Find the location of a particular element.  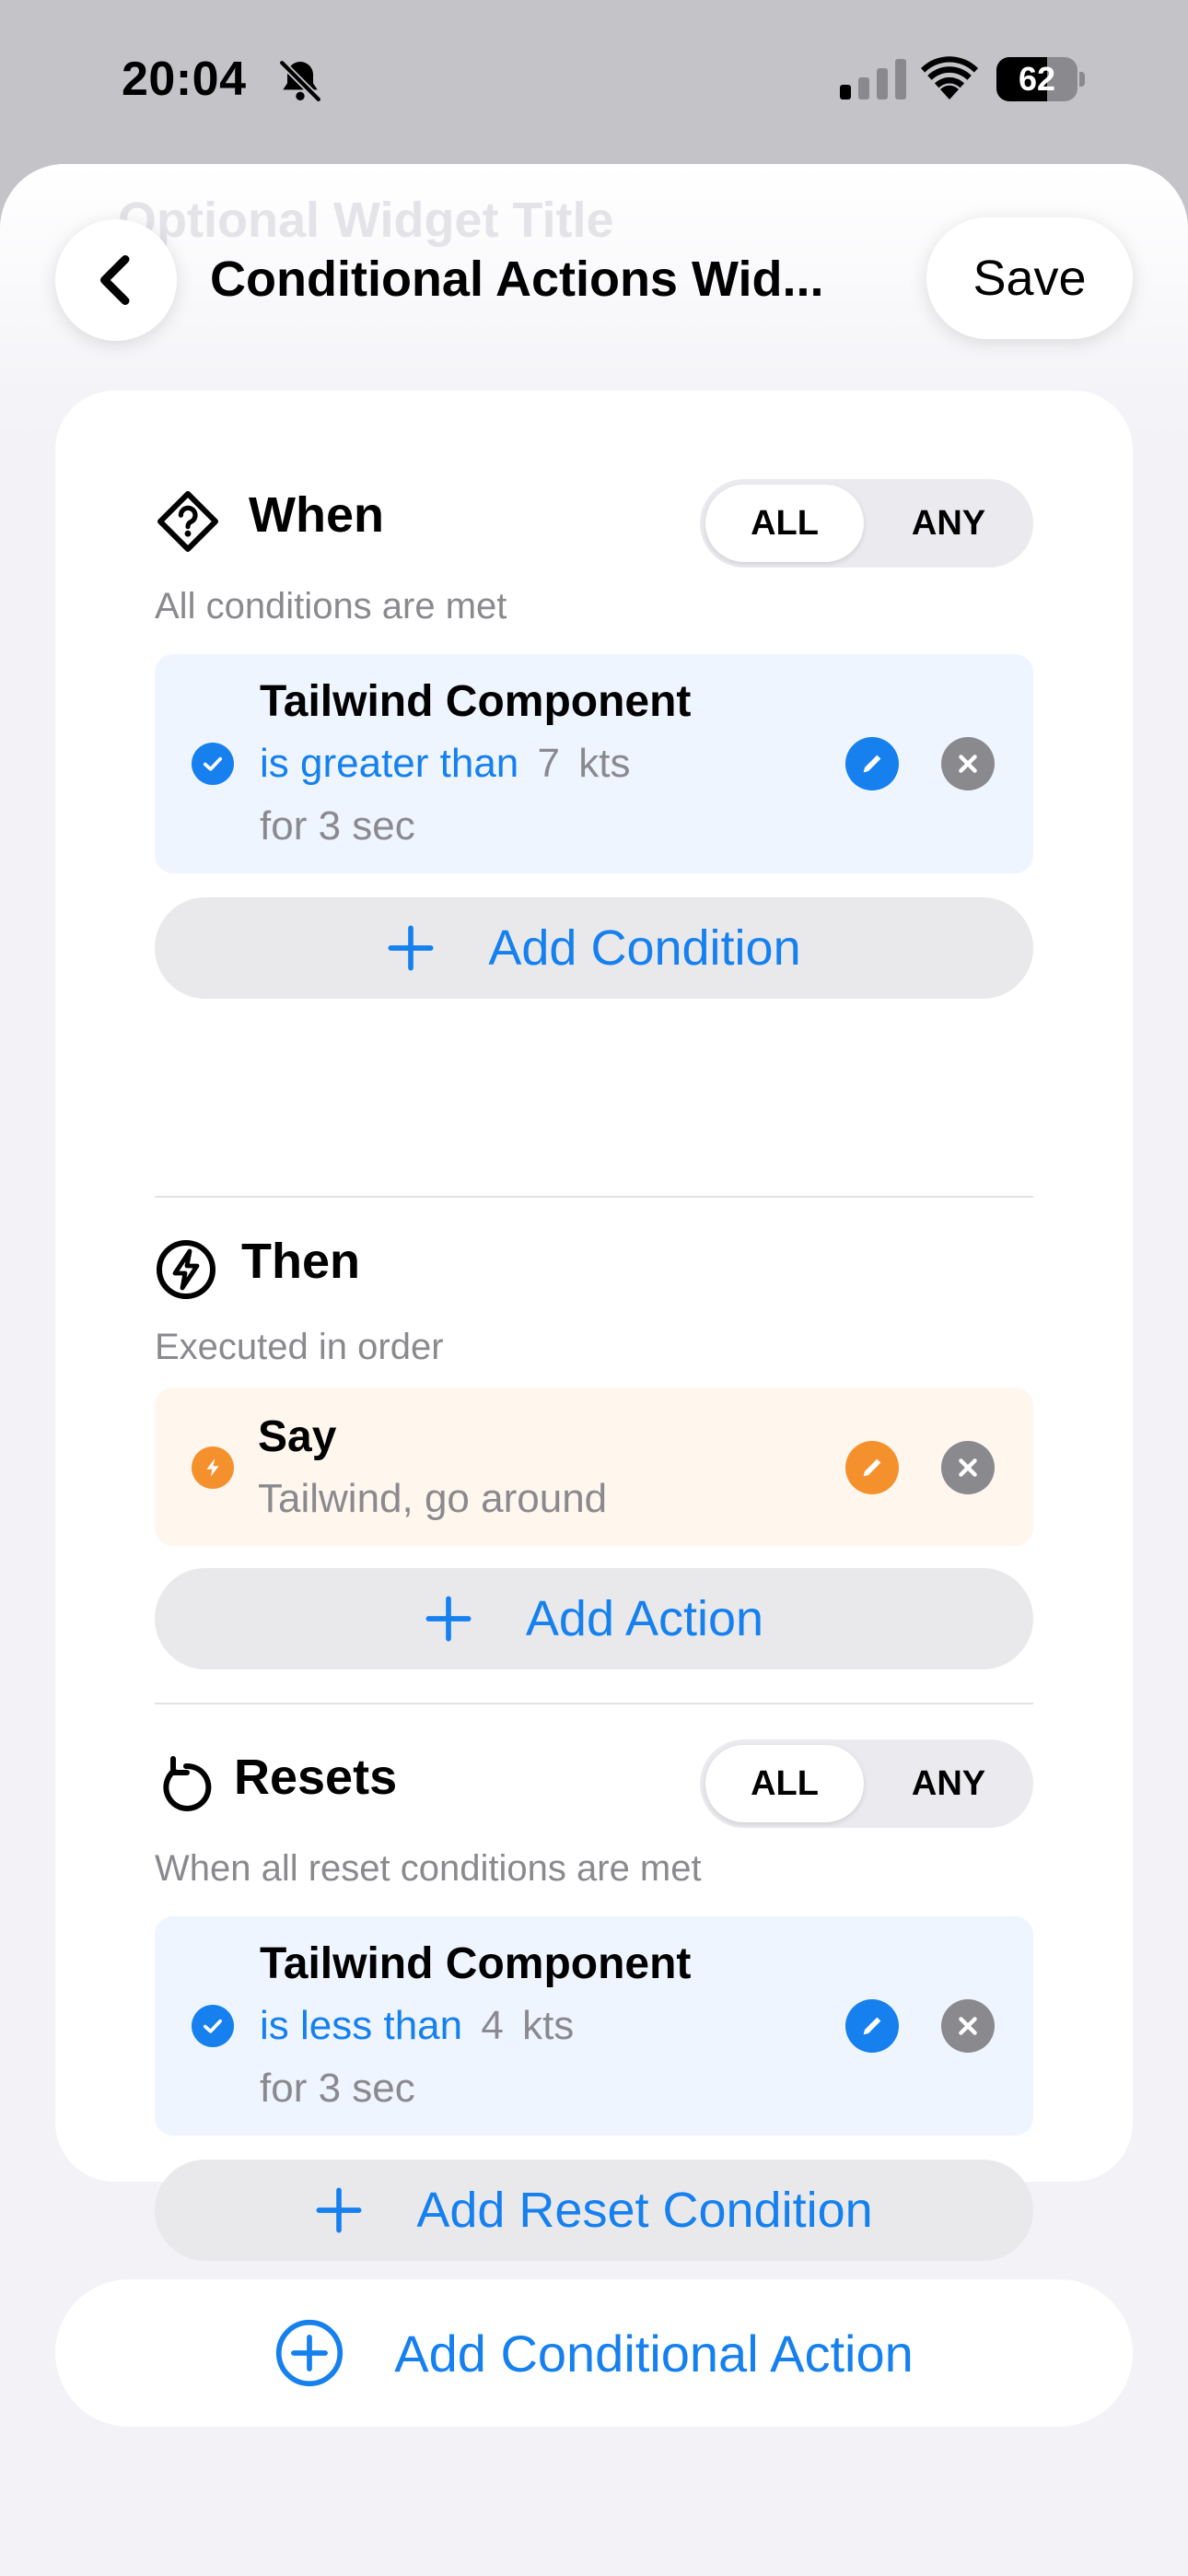

bolt-icon is located at coordinates (213, 1467).